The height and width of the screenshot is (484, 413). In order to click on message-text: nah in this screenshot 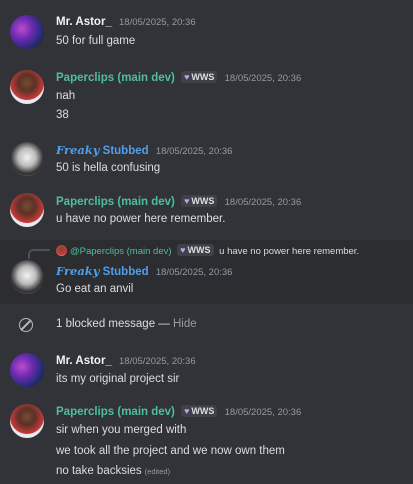, I will do `click(66, 96)`.